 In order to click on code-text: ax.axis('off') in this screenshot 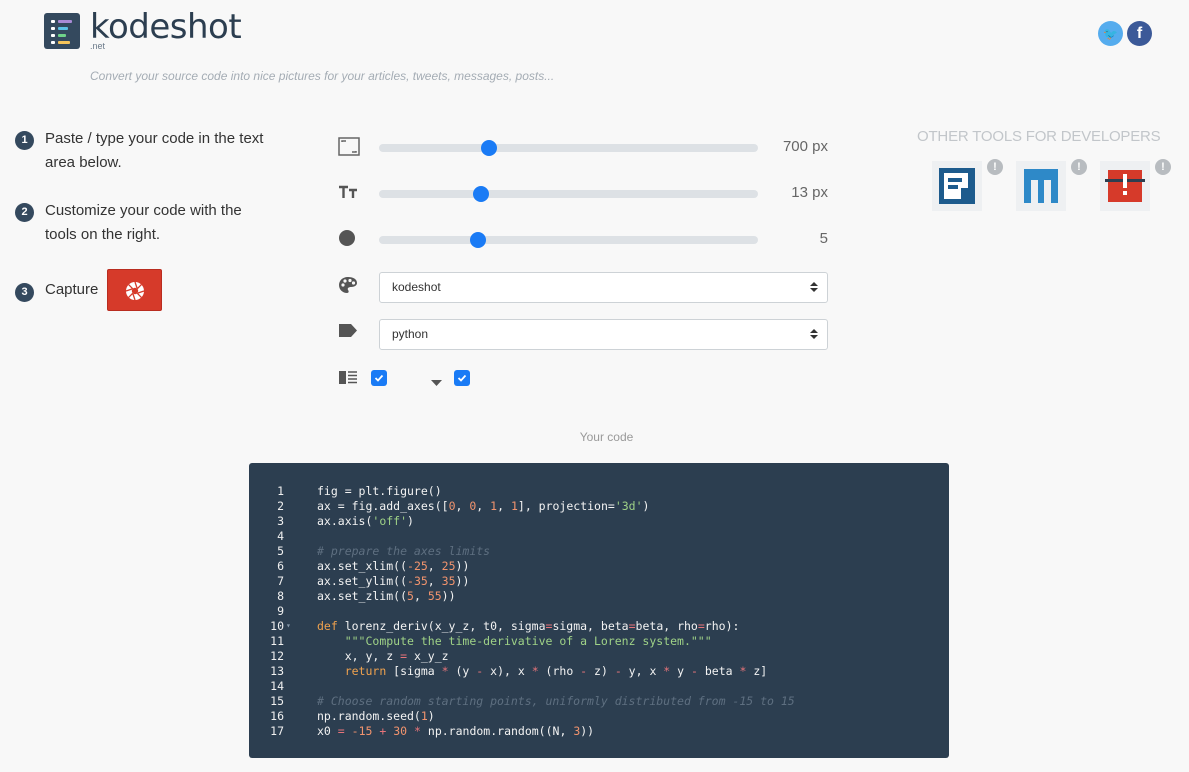, I will do `click(365, 521)`.